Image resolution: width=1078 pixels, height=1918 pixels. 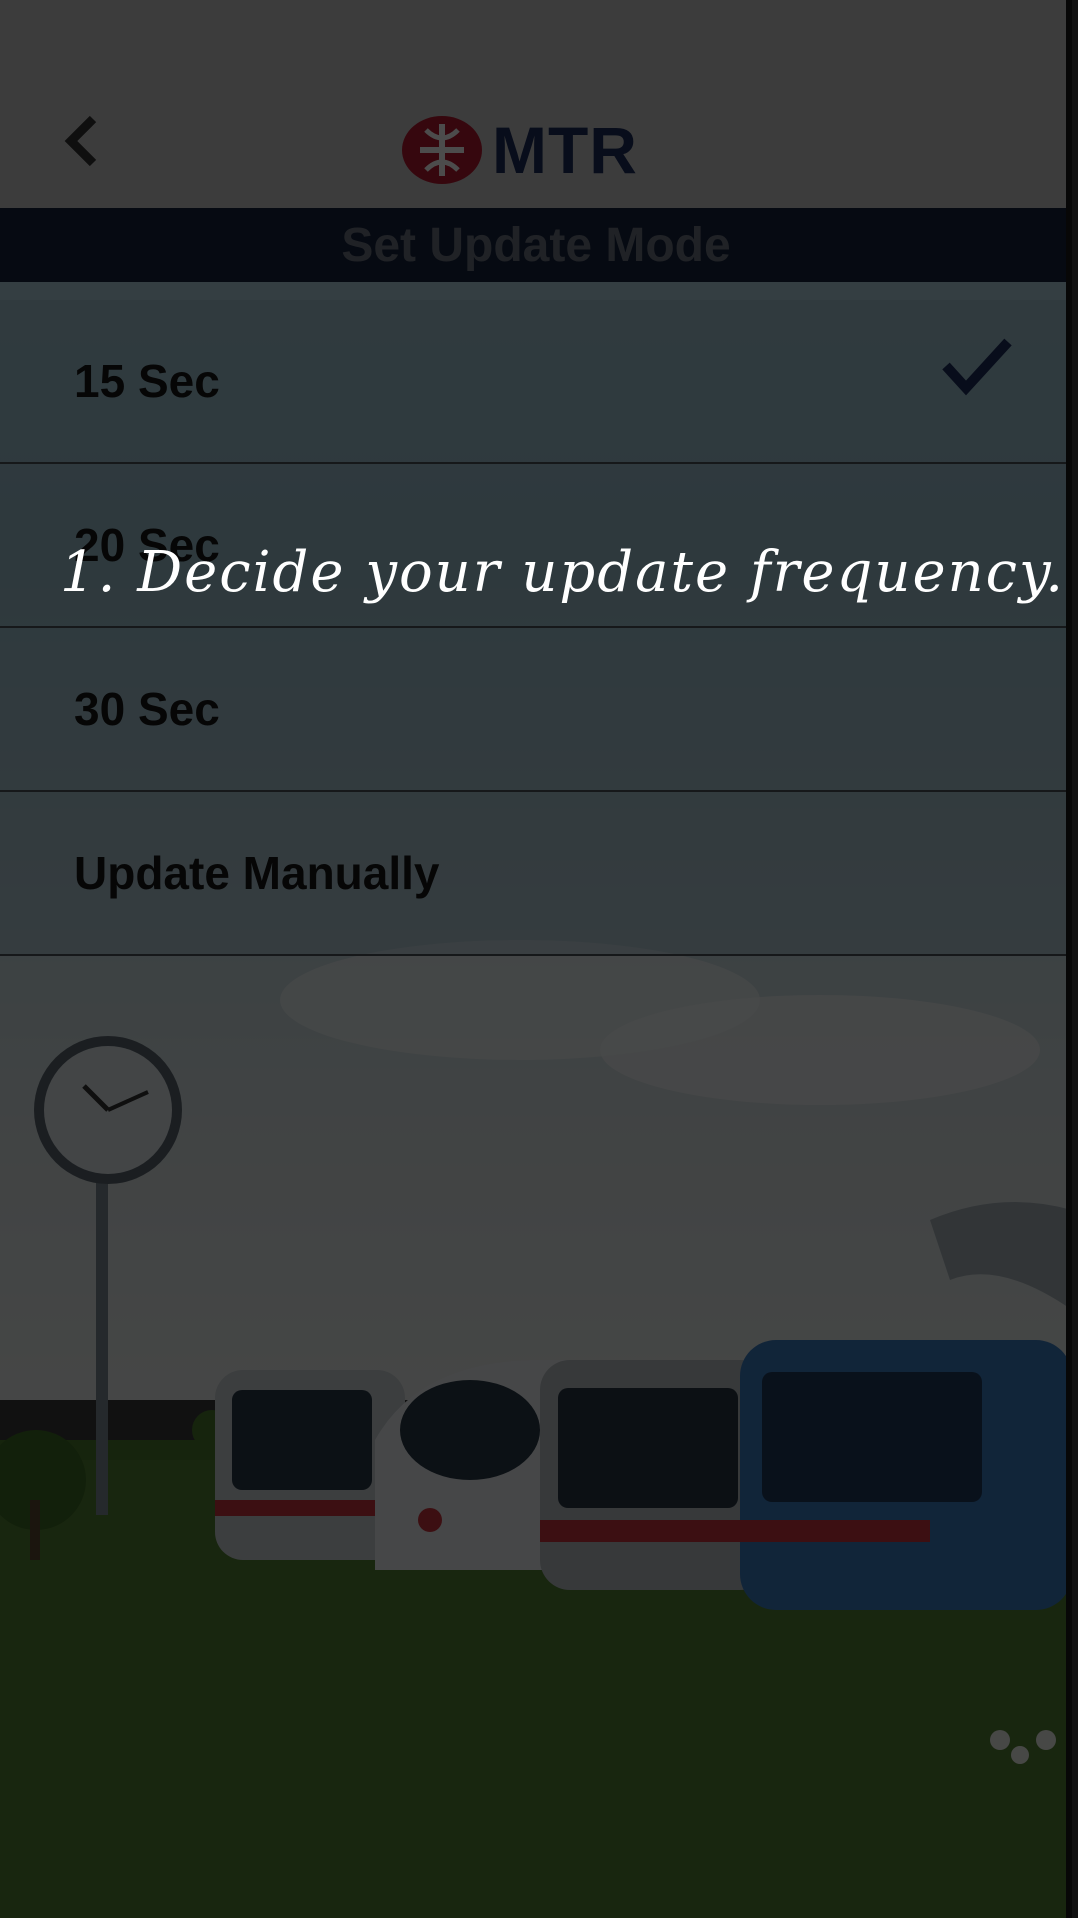 I want to click on page-title: Set Update Mode, so click(x=536, y=245).